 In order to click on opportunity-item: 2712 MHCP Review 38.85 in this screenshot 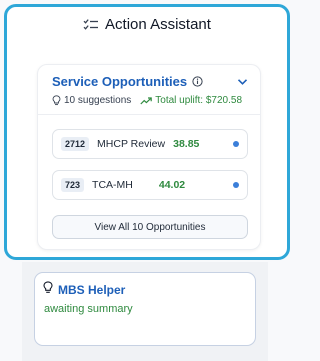, I will do `click(150, 144)`.